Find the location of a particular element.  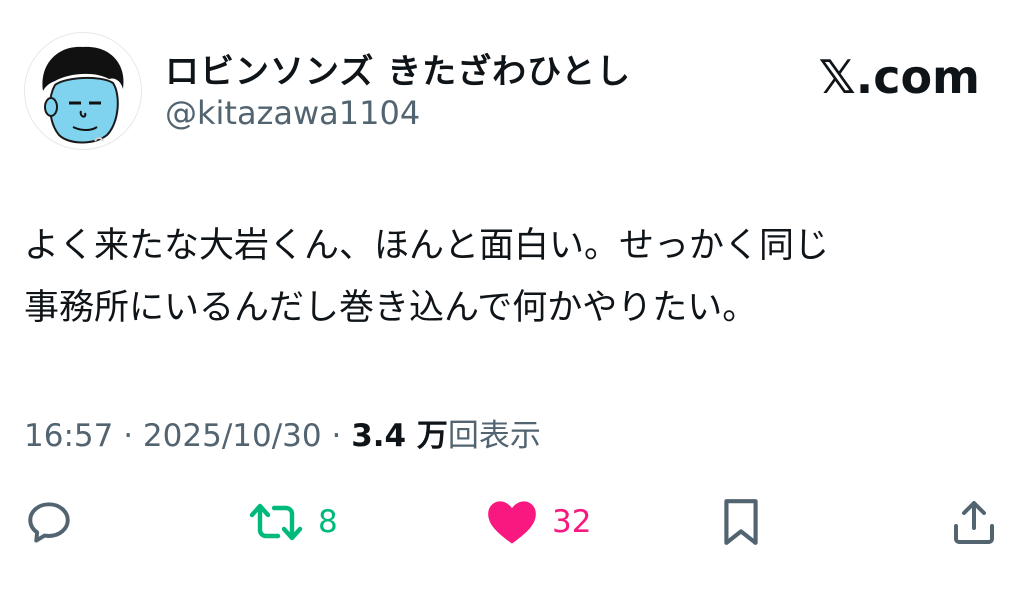

like-button: 32 is located at coordinates (538, 522).